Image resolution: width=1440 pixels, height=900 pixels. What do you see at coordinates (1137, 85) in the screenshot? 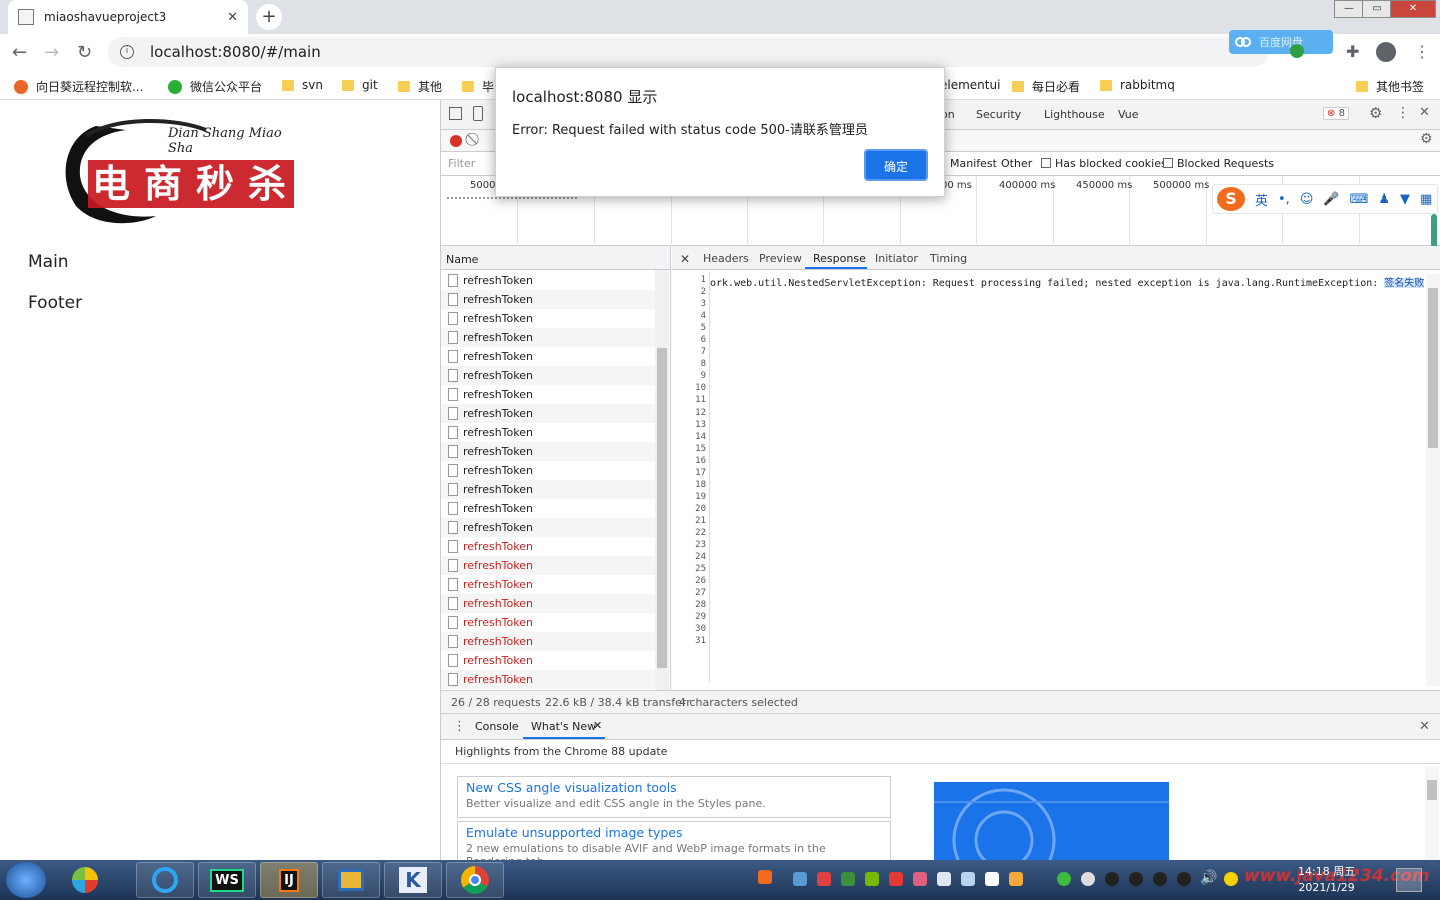
I see `bookmark-item: rabbitmq` at bounding box center [1137, 85].